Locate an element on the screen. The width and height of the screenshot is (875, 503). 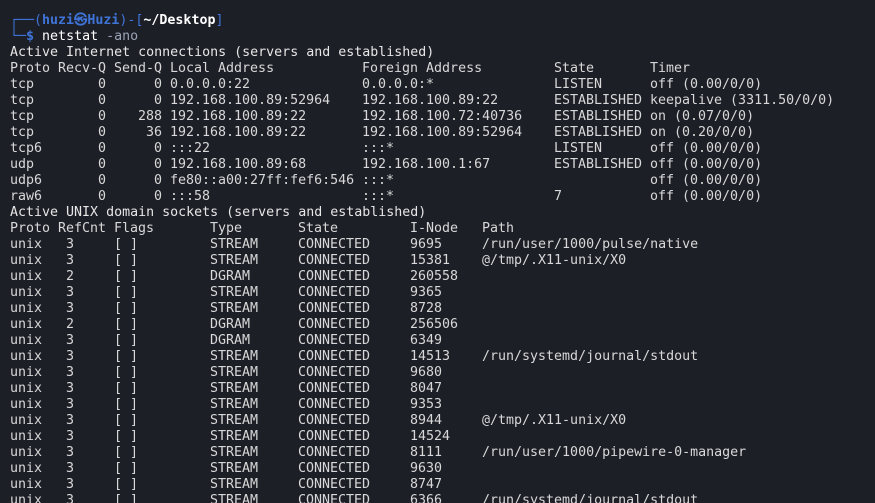
unix-cell-refcnt: 2 is located at coordinates (70, 324).